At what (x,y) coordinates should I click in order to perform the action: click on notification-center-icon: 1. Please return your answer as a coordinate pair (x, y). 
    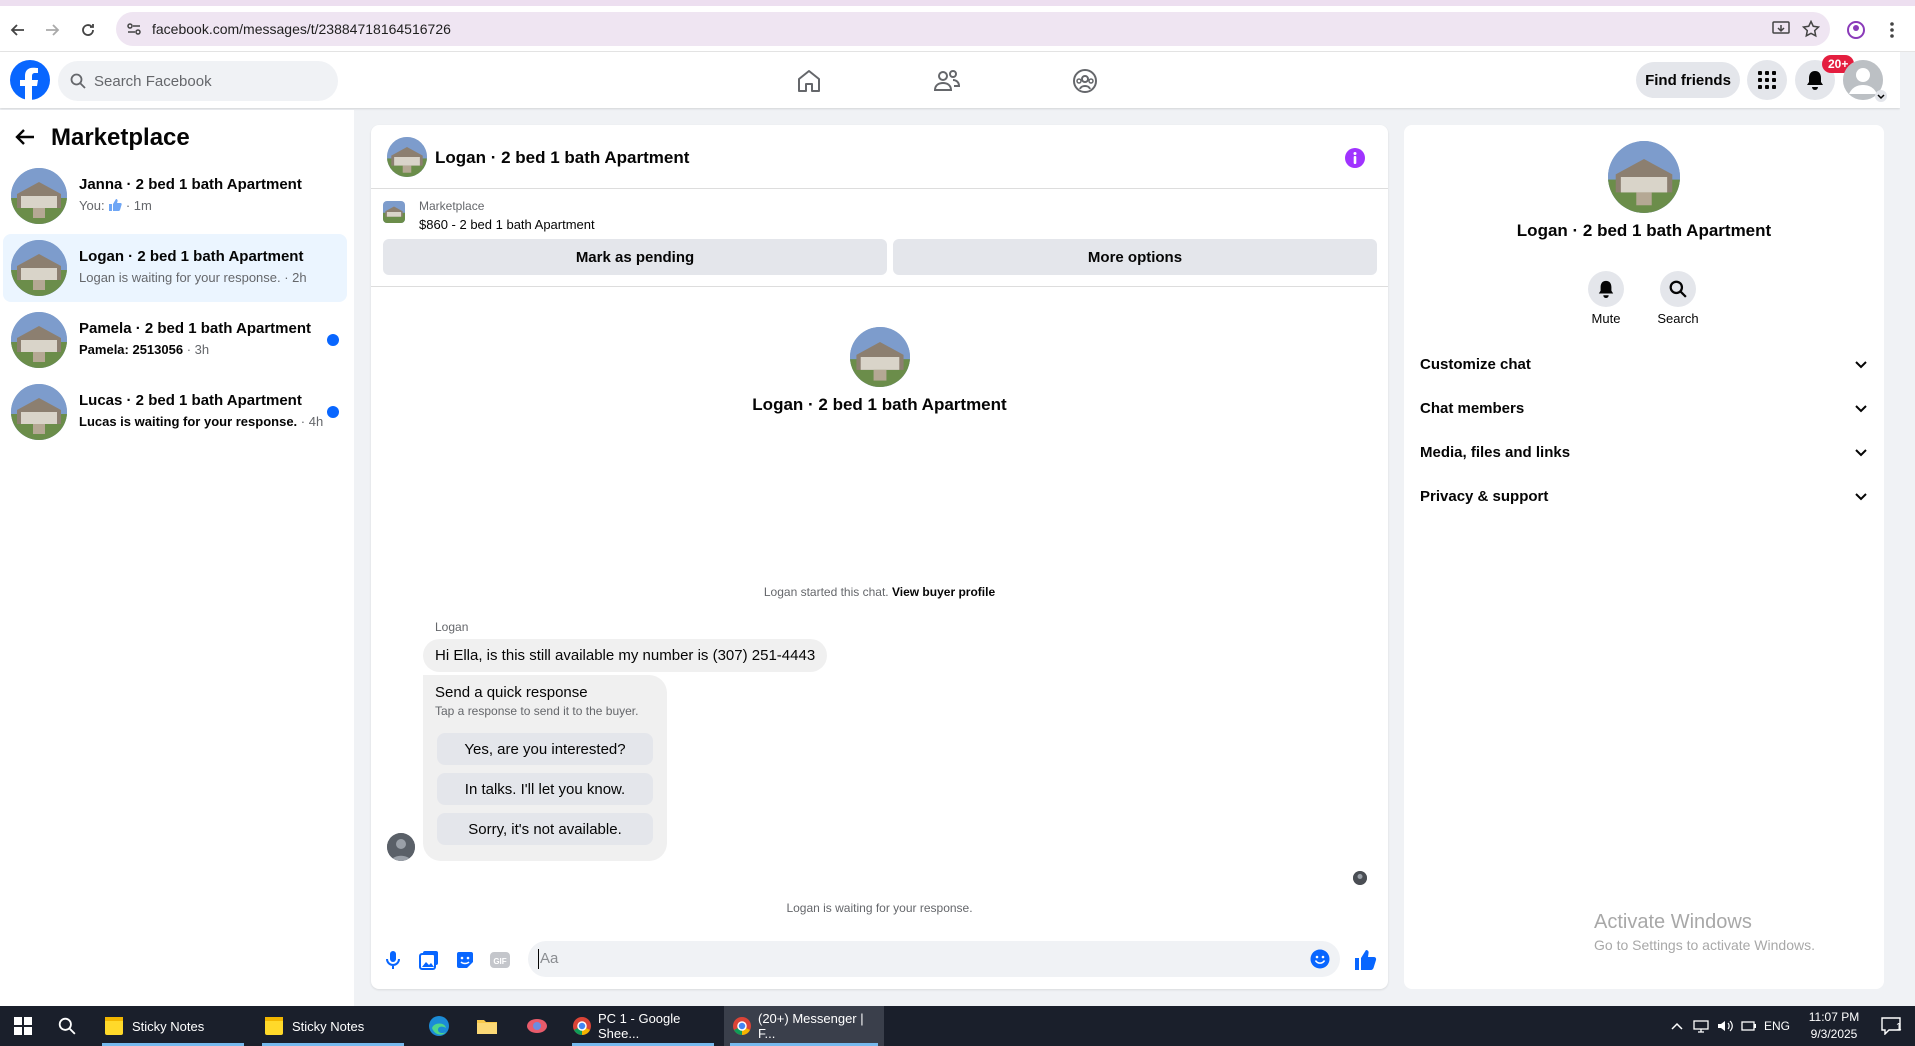
    Looking at the image, I should click on (1891, 1026).